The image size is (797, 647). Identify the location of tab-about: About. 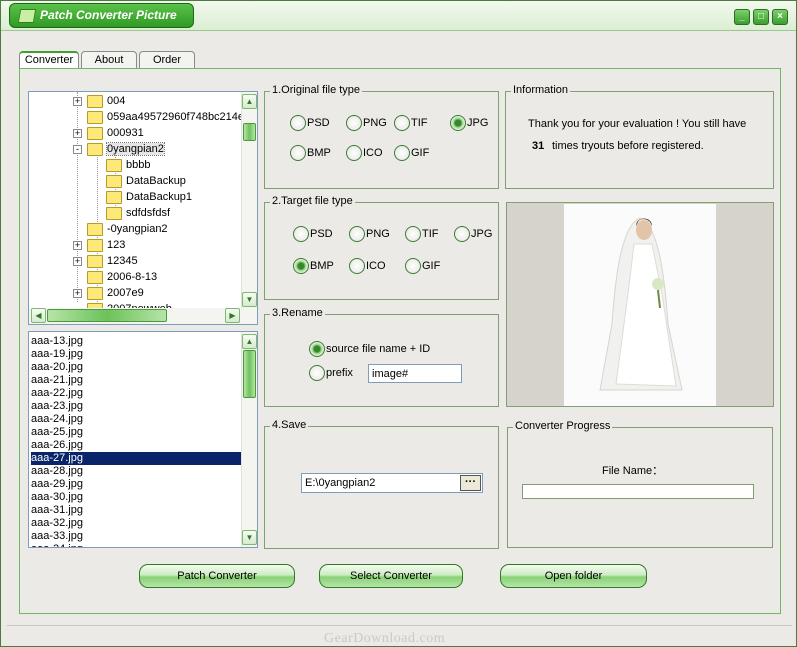
(109, 60).